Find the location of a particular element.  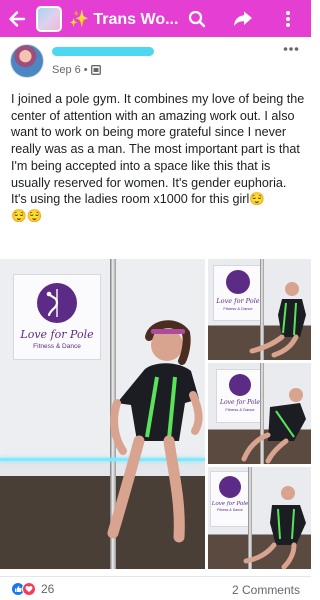

post-meta: Sep 6 • is located at coordinates (76, 70).